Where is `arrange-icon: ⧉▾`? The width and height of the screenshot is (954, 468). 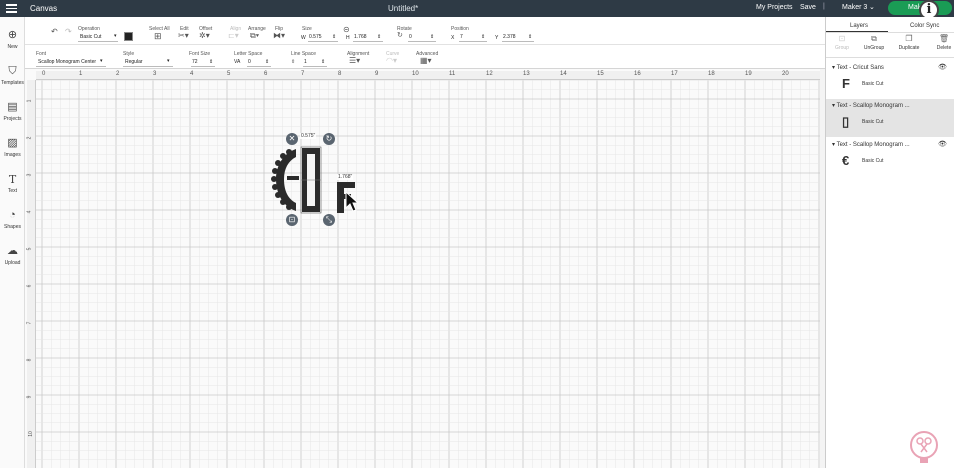
arrange-icon: ⧉▾ is located at coordinates (254, 36).